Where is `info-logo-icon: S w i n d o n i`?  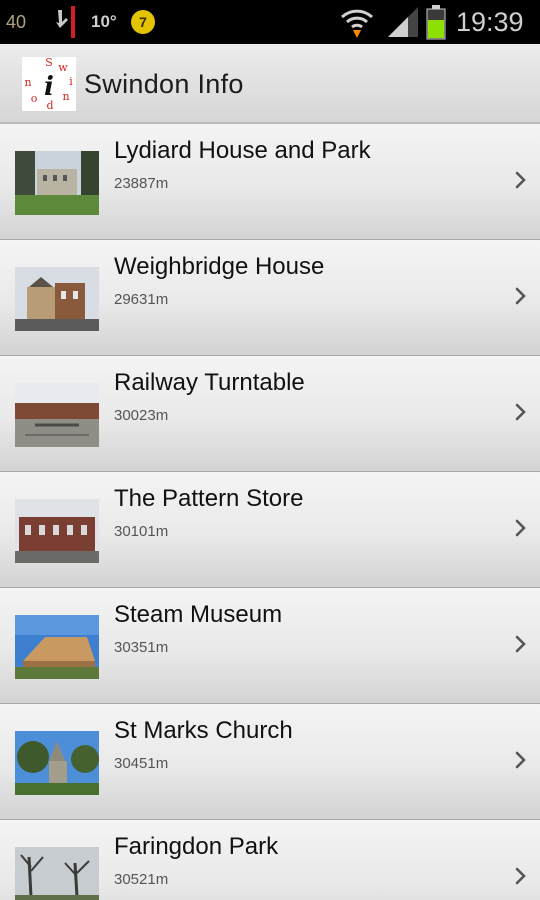 info-logo-icon: S w i n d o n i is located at coordinates (49, 84).